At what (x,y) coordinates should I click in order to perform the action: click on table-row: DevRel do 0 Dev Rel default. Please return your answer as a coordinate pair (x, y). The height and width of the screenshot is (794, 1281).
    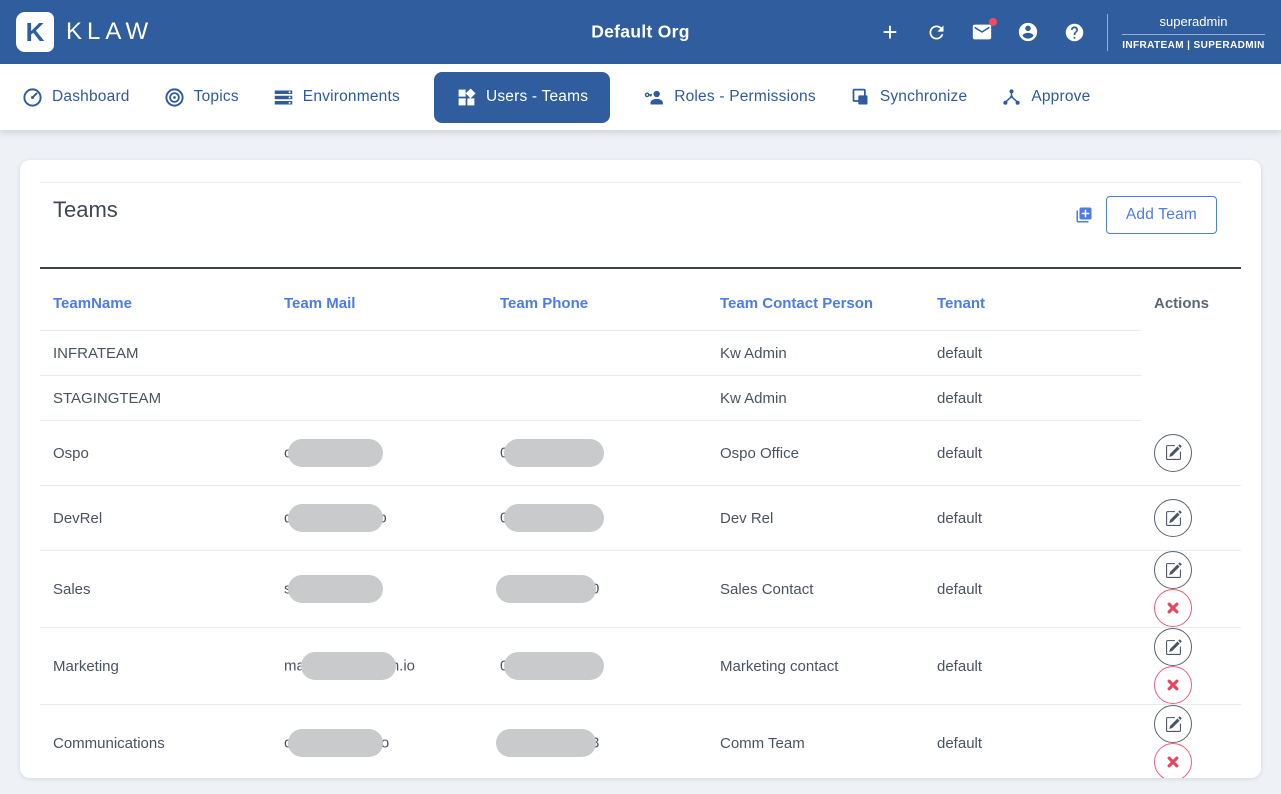
    Looking at the image, I should click on (640, 518).